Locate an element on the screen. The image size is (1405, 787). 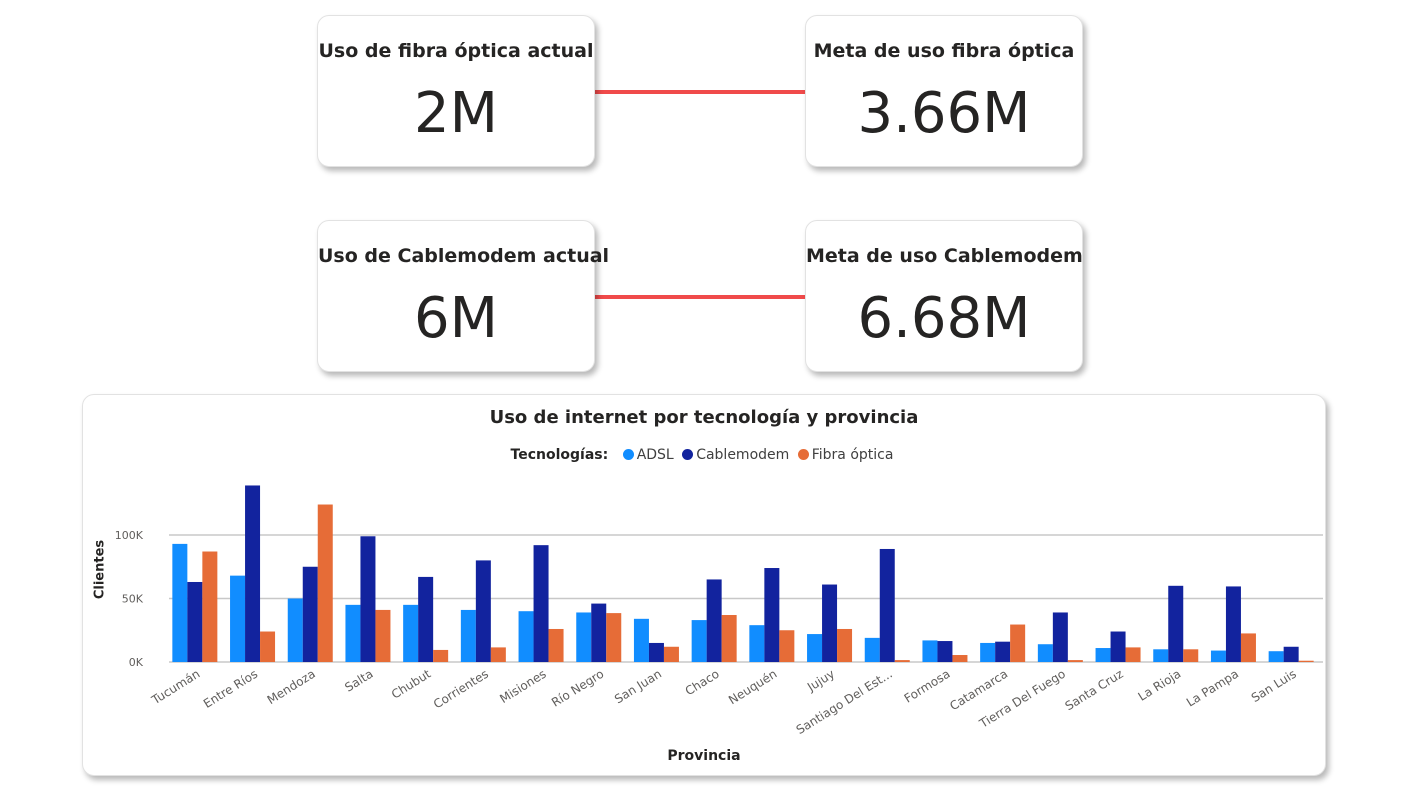
x-axis-label: Provincia is located at coordinates (704, 756).